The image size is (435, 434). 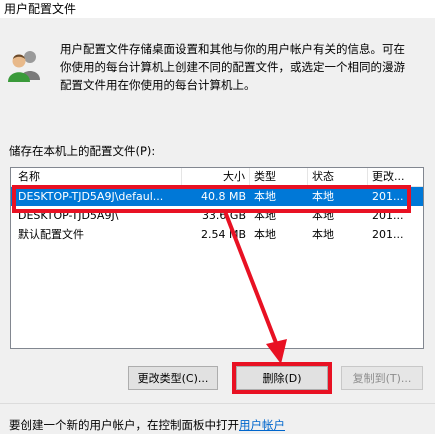 I want to click on window-title-text: 用户配置文件, so click(x=40, y=9).